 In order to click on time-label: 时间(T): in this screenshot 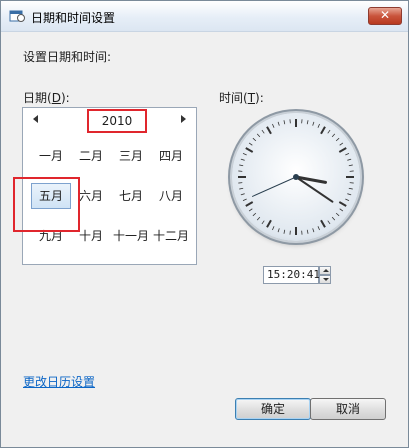, I will do `click(241, 98)`.